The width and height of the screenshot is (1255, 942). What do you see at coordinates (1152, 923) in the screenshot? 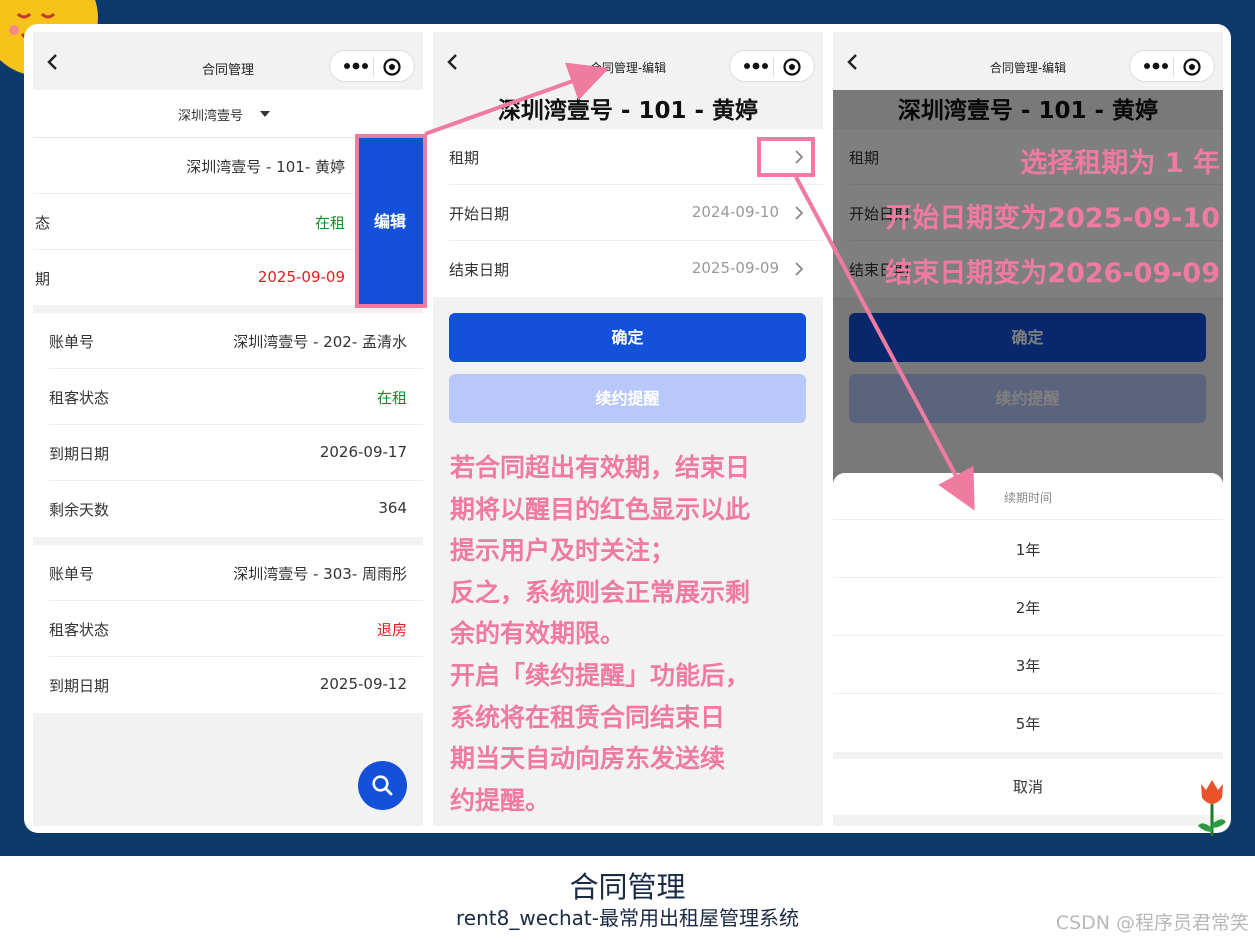
I see `watermark: CSDN @程序员君常笑` at bounding box center [1152, 923].